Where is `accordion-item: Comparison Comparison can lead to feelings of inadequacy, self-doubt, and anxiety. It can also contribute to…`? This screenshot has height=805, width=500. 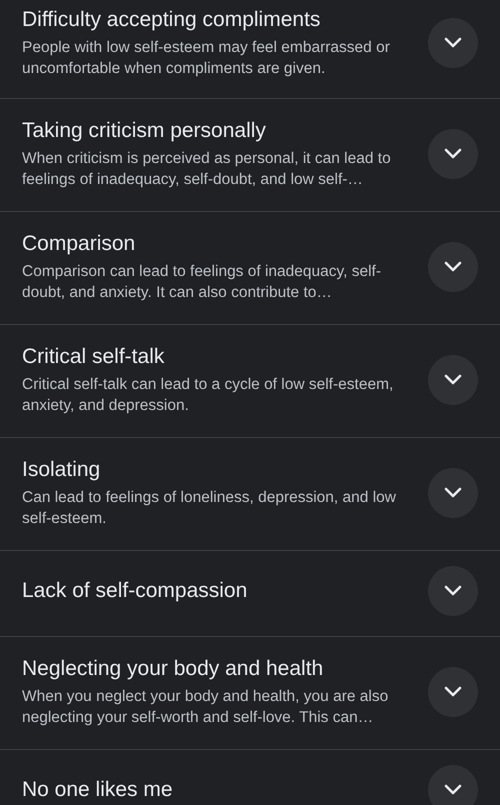
accordion-item: Comparison Comparison can lead to feelings of inadequacy, self-doubt, and anxiety. It can also contribute to… is located at coordinates (250, 267).